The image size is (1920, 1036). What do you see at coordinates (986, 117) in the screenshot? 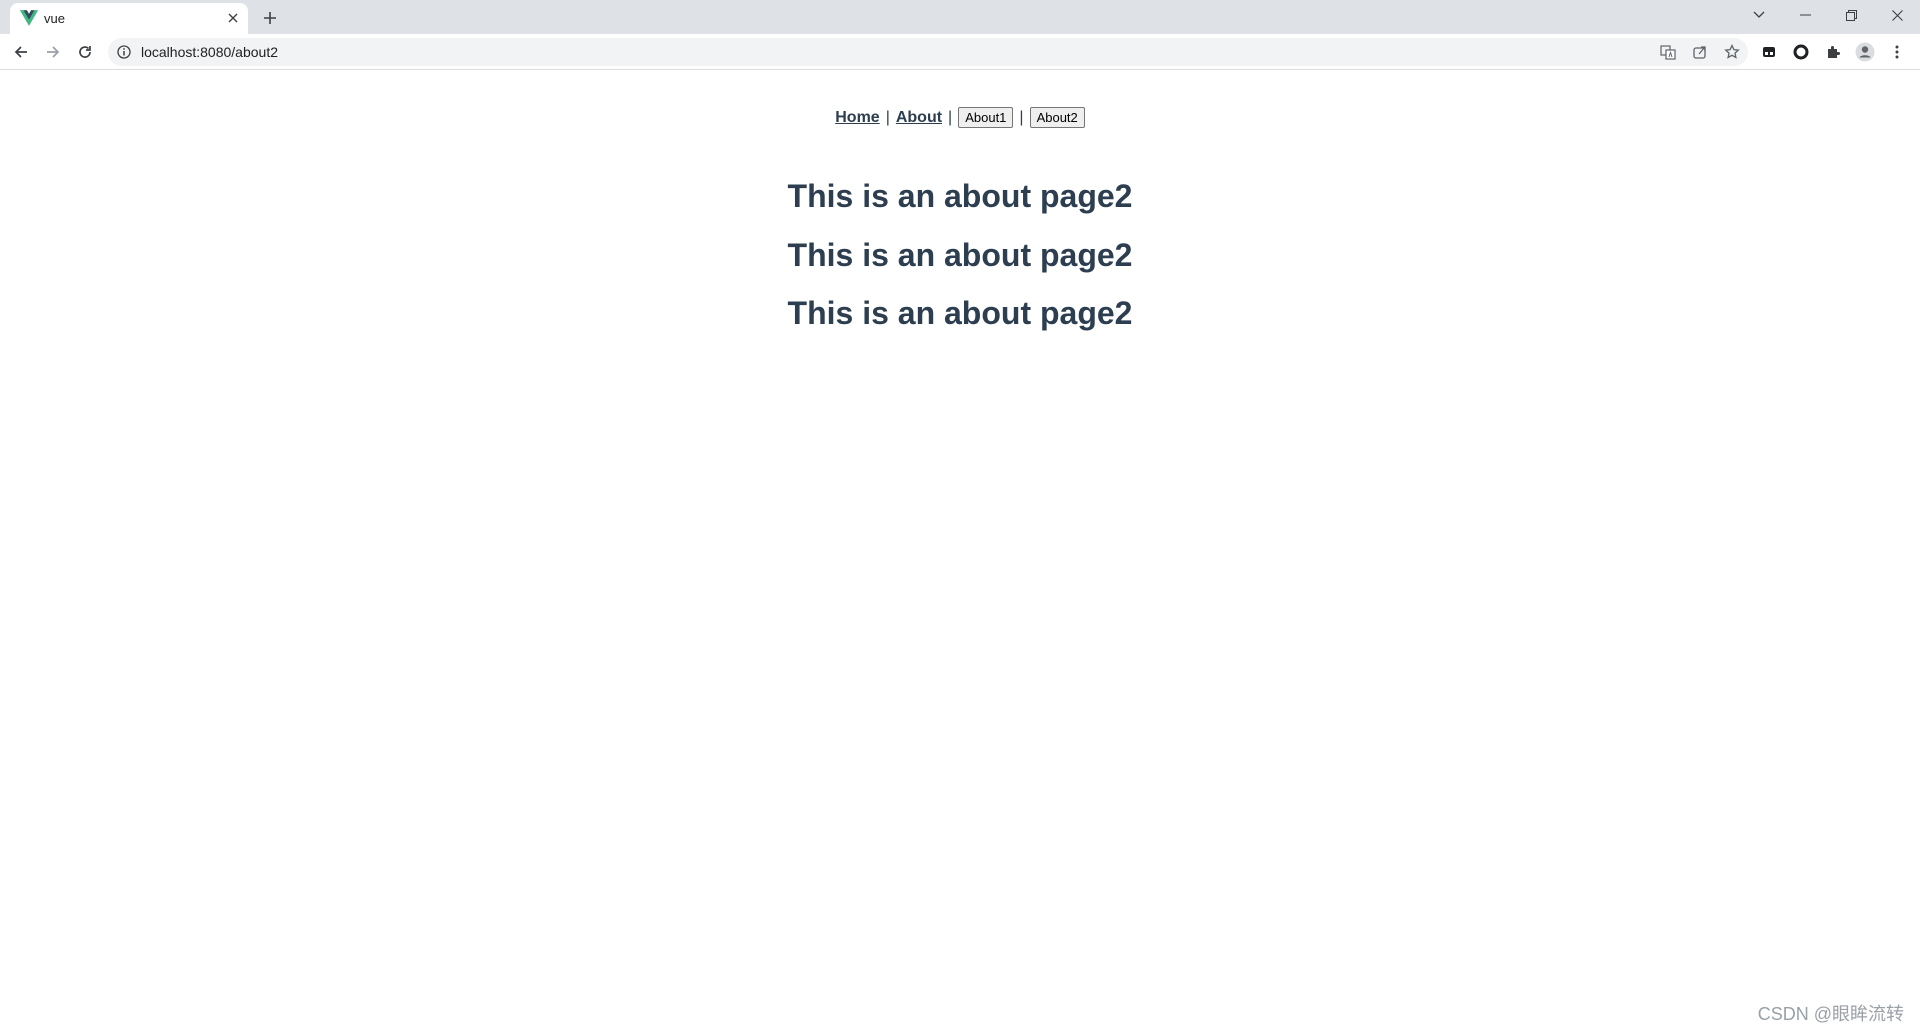
I see `about1-button: About1` at bounding box center [986, 117].